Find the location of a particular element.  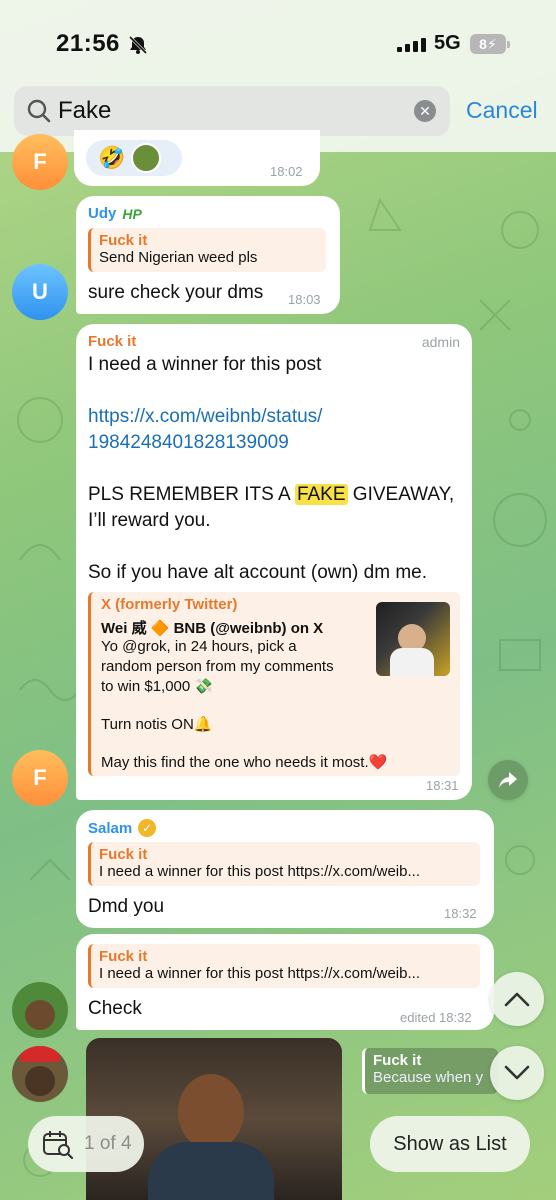

chevron-up-icon is located at coordinates (517, 999).